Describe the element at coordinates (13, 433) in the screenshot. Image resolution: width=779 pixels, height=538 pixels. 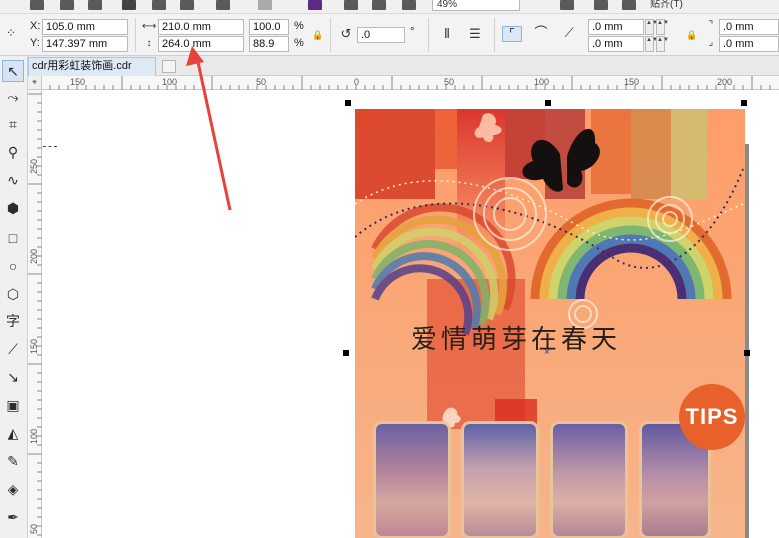
I see `transparency-icon: ◭` at that location.